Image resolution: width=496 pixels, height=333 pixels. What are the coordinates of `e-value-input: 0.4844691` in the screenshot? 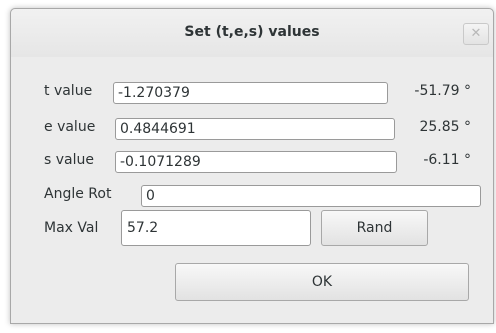 It's located at (255, 129).